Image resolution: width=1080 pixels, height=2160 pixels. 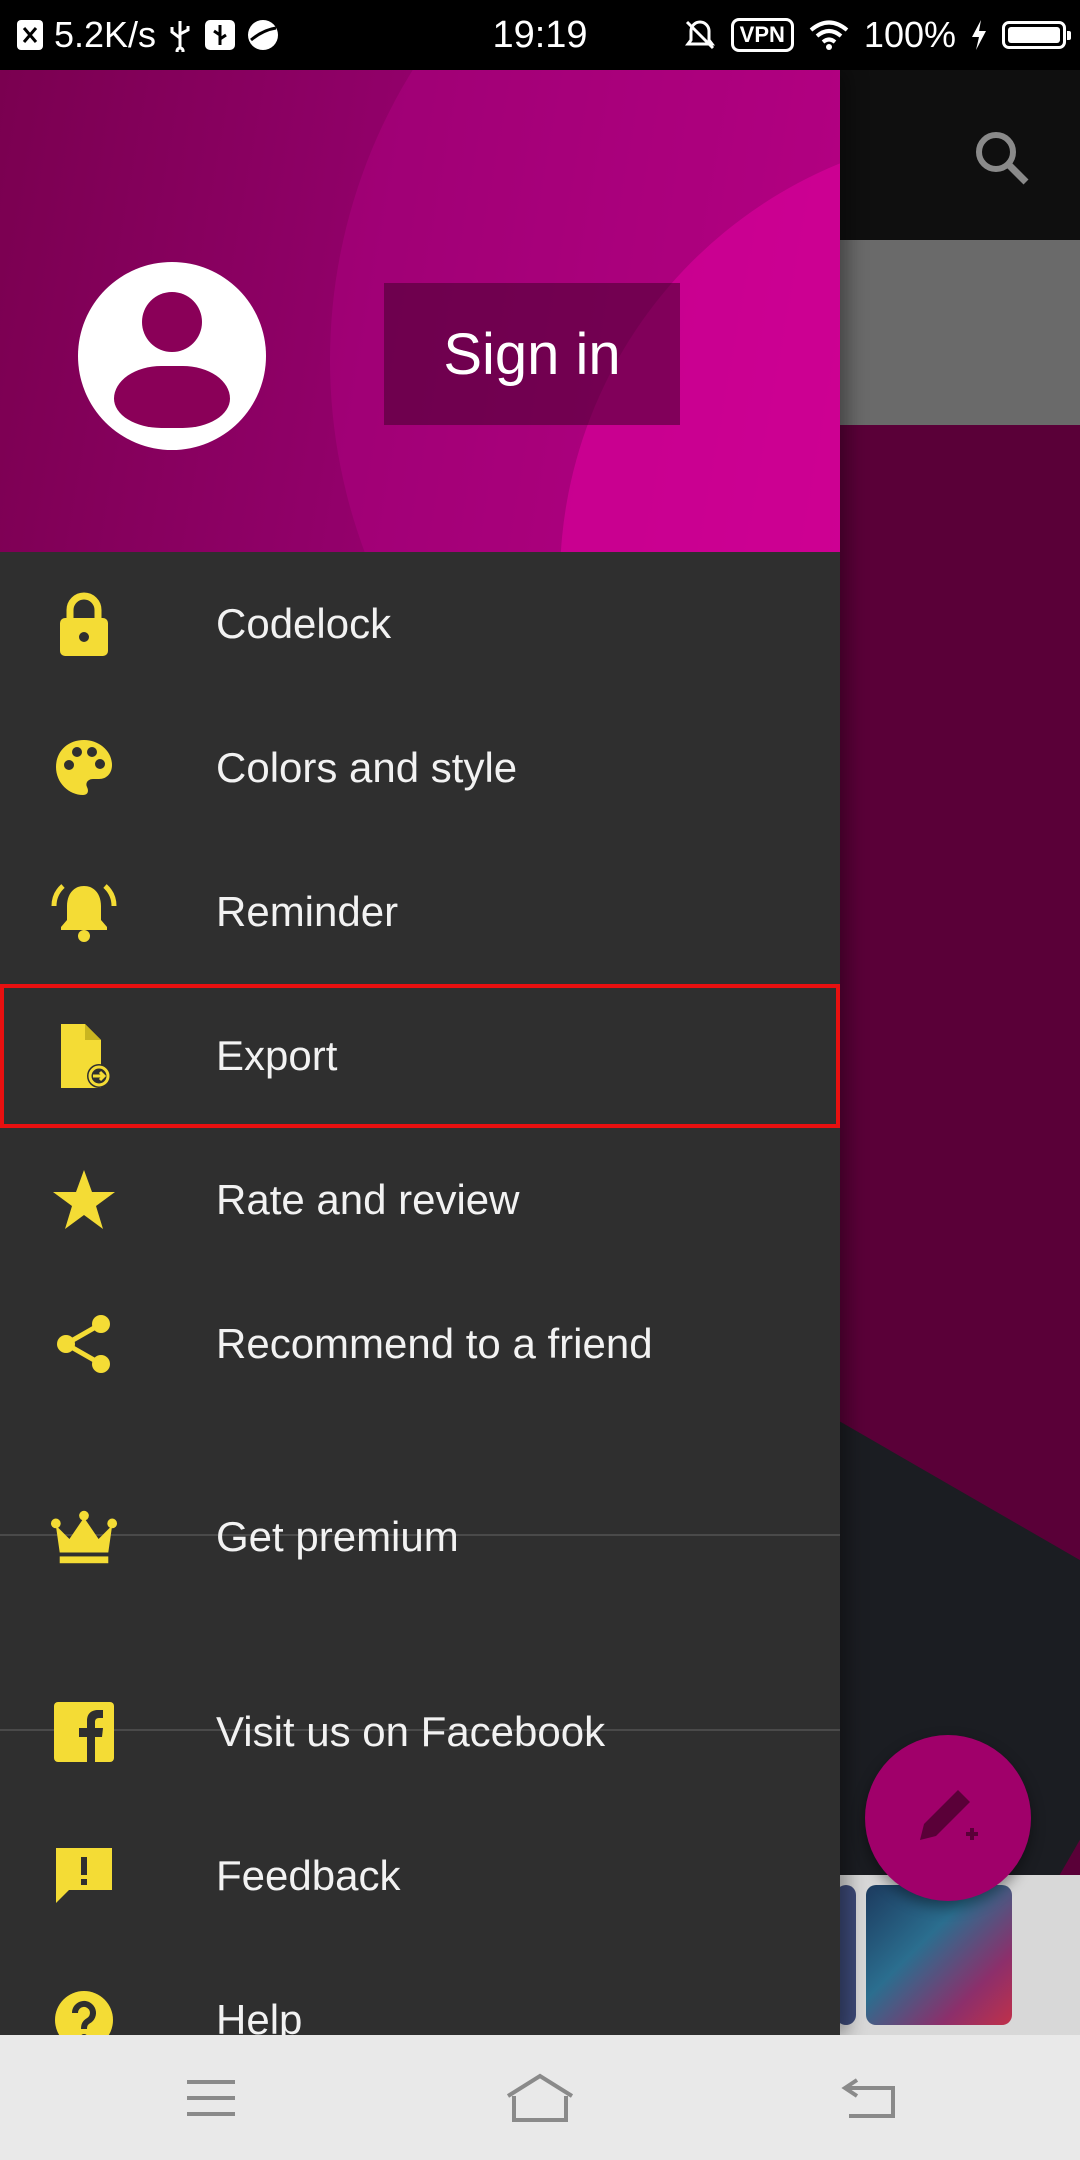 I want to click on menu-item-recommend-to-a-friend: Recommend to a friend, so click(x=420, y=1344).